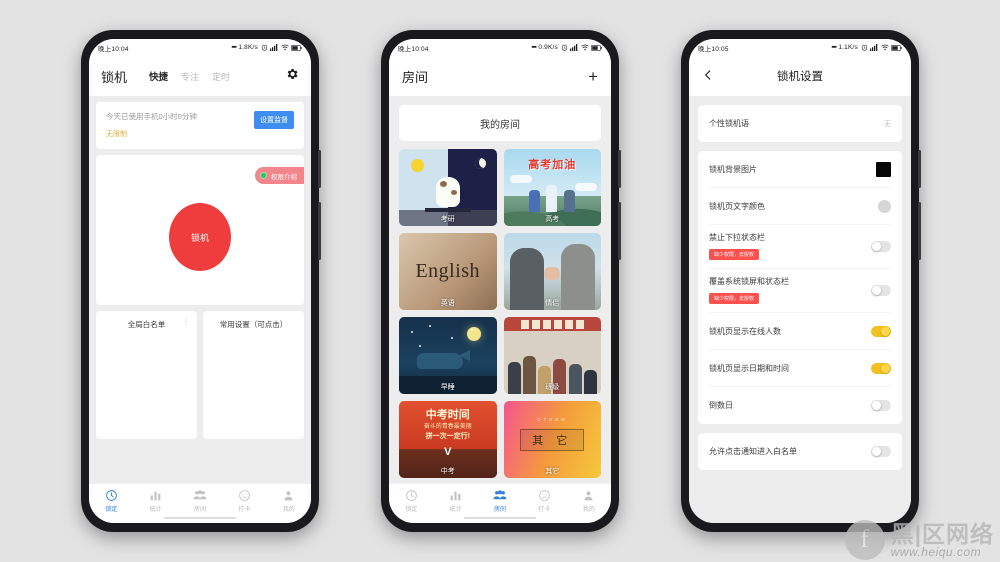  I want to click on person-icon, so click(288, 495).